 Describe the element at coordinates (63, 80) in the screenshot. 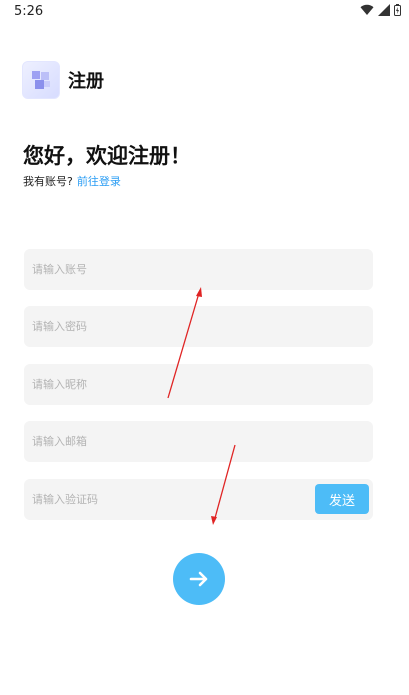

I see `app-header: 注册` at that location.